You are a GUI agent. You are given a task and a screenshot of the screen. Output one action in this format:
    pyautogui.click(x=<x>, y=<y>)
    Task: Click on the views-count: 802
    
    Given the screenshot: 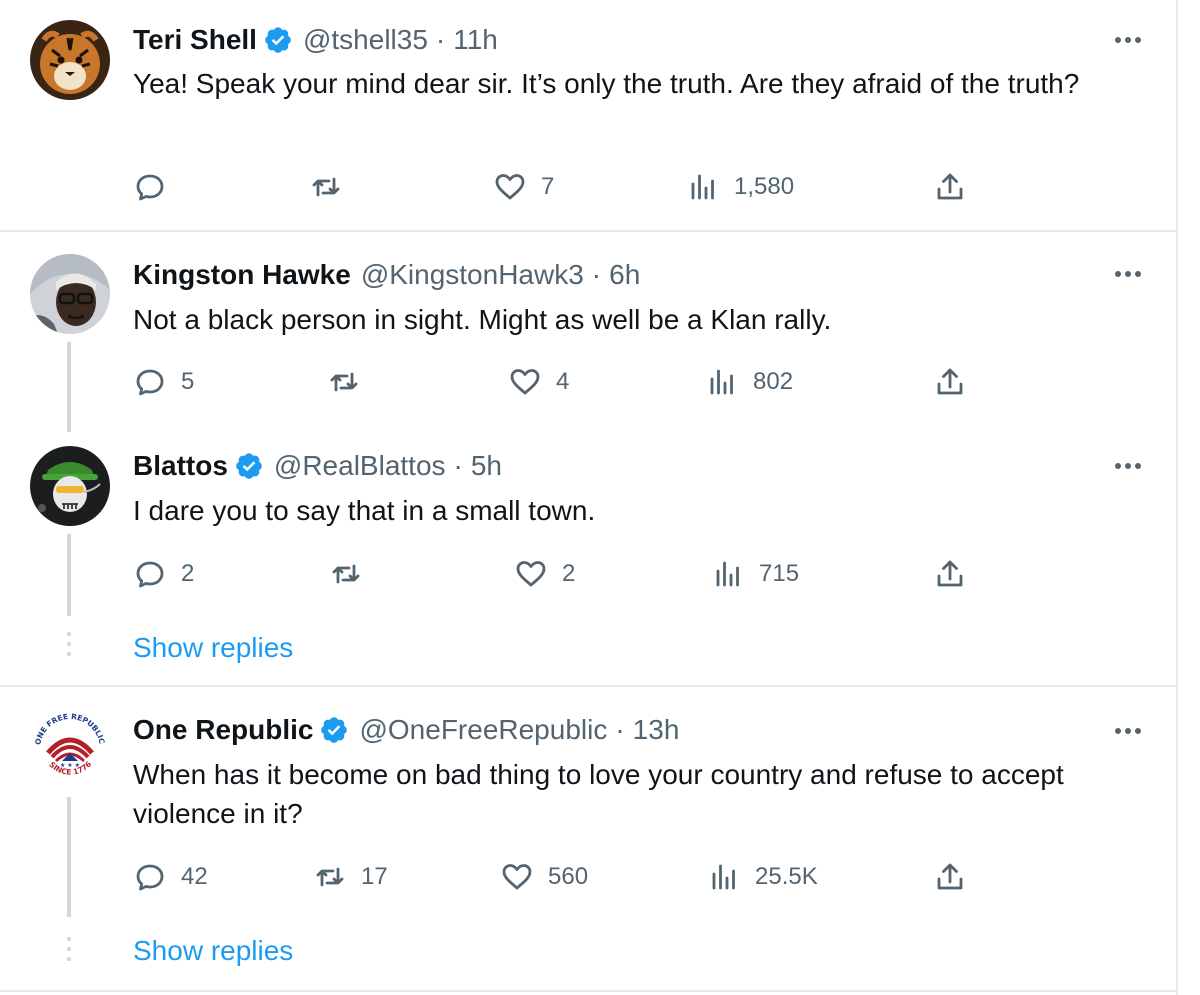 What is the action you would take?
    pyautogui.click(x=773, y=381)
    